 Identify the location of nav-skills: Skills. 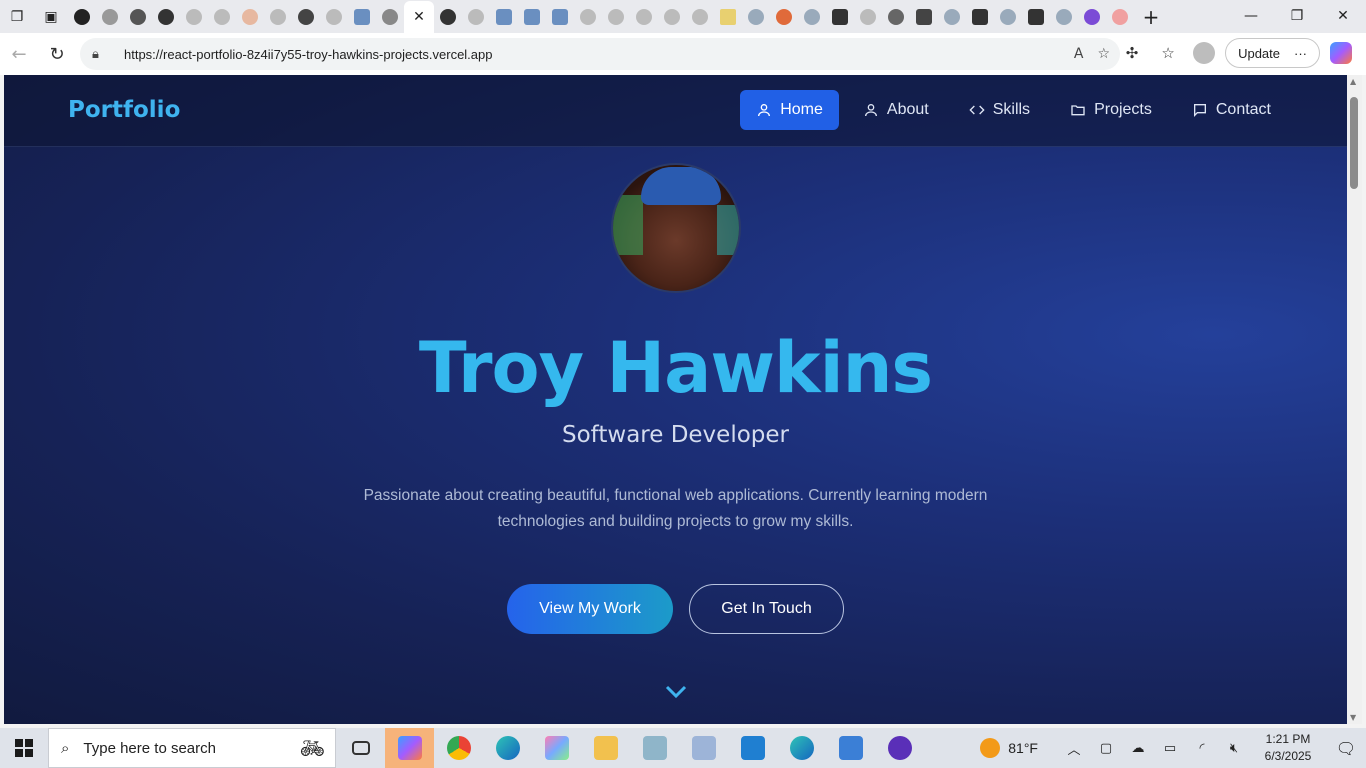
(999, 110).